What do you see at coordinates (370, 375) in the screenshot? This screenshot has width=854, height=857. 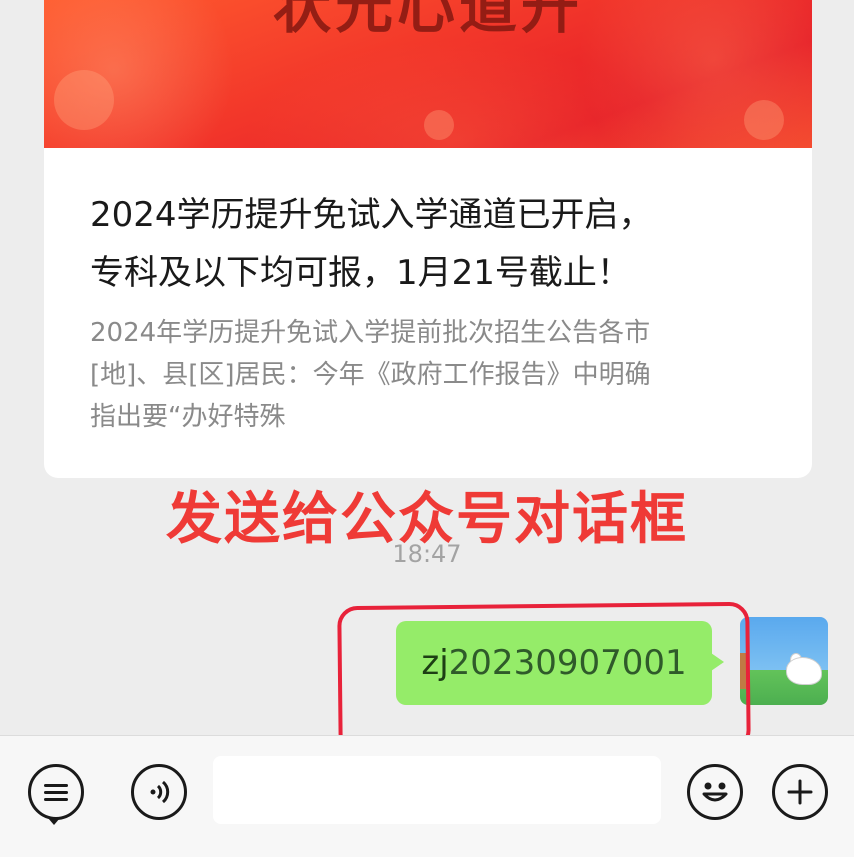 I see `article-description-line: [地]、县[区]居民：今年《政府工作报告》中明确` at bounding box center [370, 375].